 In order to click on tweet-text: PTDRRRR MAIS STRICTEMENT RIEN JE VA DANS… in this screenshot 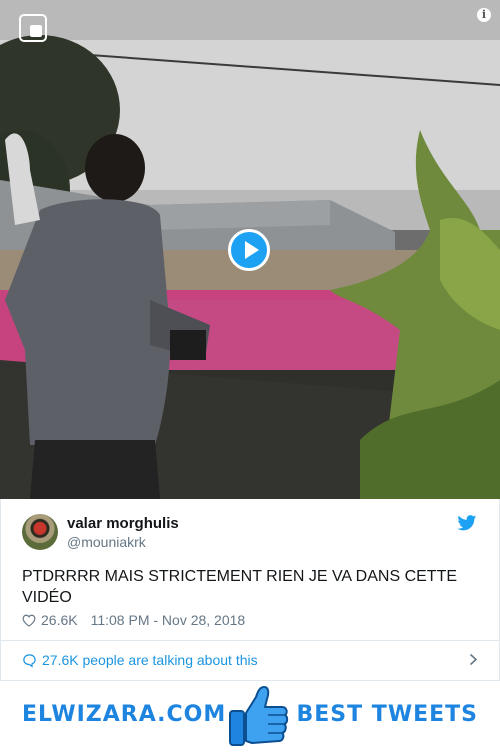, I will do `click(240, 587)`.